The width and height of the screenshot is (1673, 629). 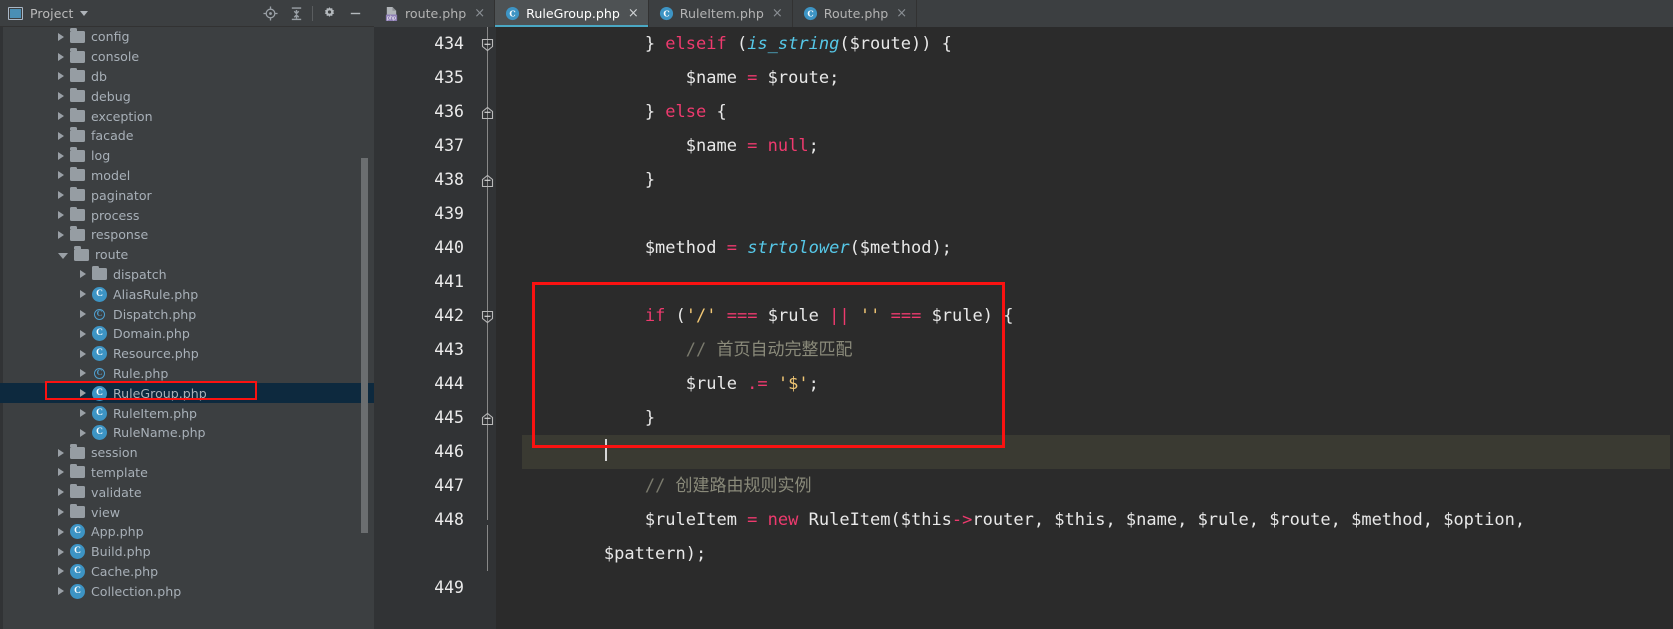 What do you see at coordinates (1097, 112) in the screenshot?
I see `code-line: } else {` at bounding box center [1097, 112].